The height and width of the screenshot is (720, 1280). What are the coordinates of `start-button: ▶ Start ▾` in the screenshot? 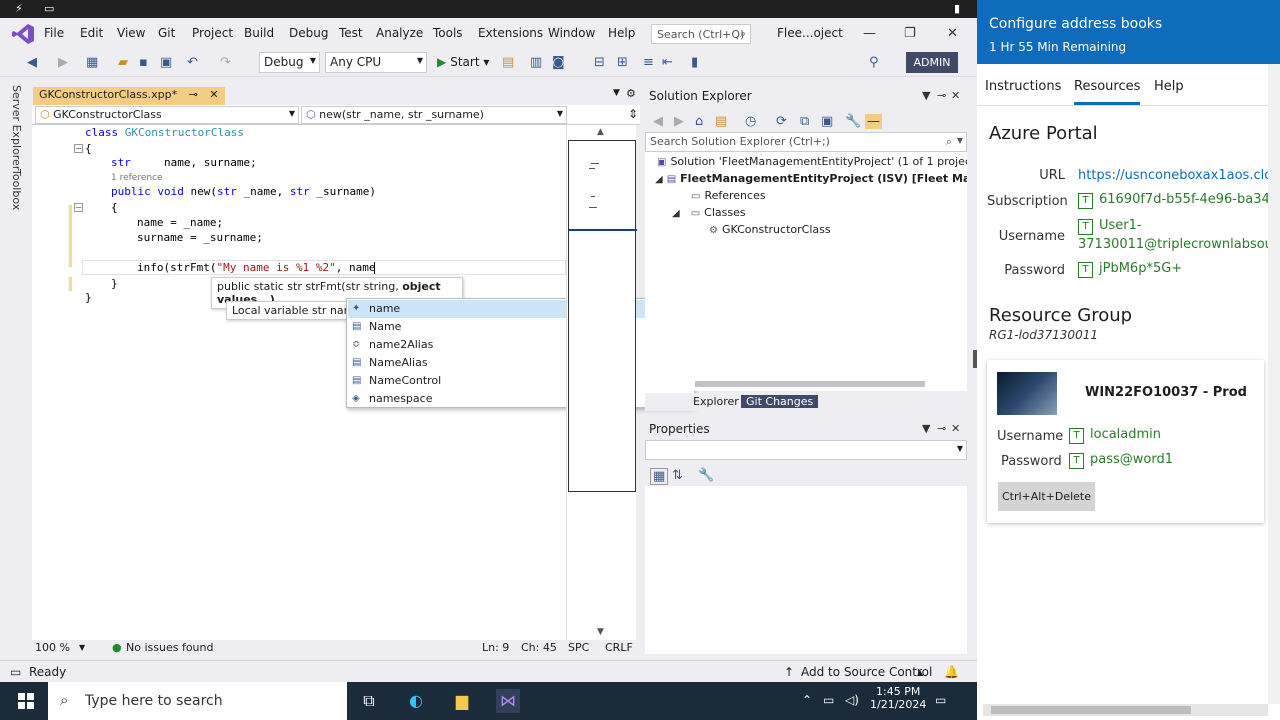 It's located at (463, 62).